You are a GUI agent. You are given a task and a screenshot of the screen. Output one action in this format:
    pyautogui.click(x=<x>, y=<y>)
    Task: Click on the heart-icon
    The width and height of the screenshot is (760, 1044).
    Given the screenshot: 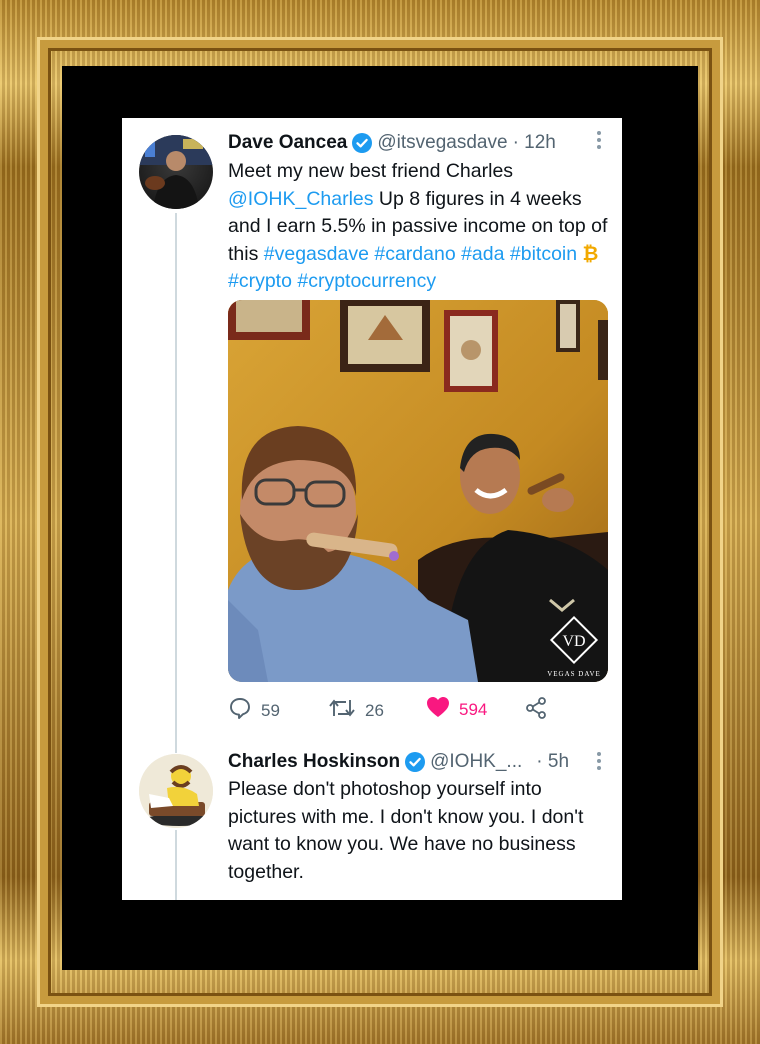 What is the action you would take?
    pyautogui.click(x=442, y=709)
    